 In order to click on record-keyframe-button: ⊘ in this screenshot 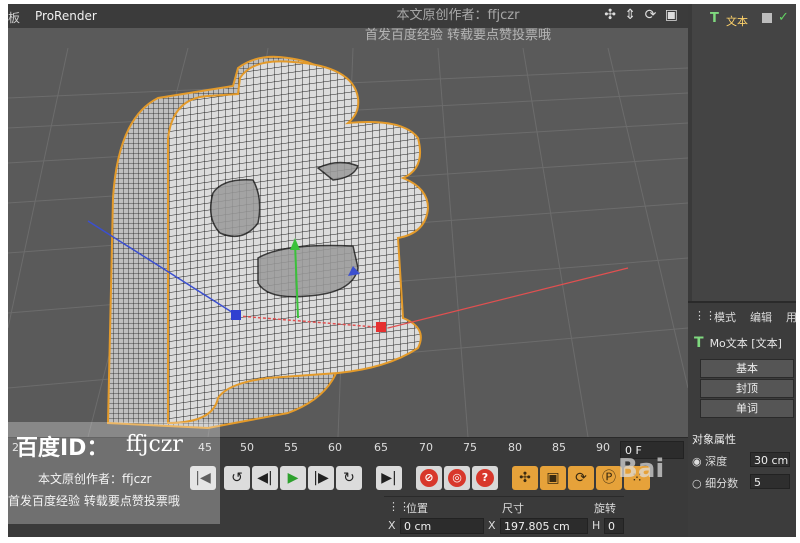, I will do `click(429, 478)`.